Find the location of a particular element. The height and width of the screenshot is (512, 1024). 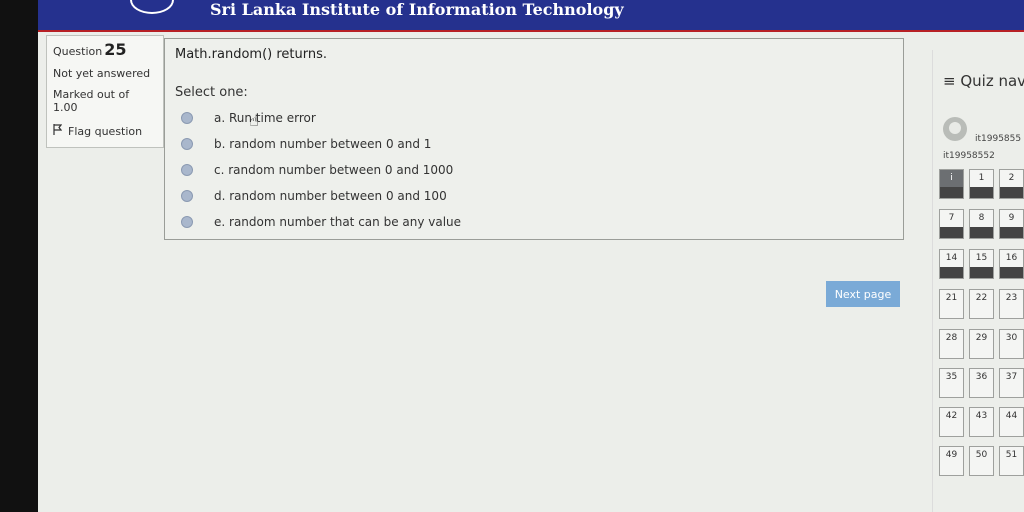

question-nav-number: 37 is located at coordinates (1011, 377).